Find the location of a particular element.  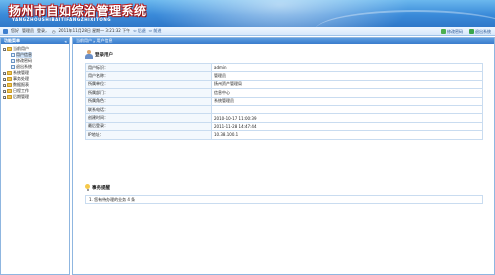

forward-label: 前进 is located at coordinates (157, 30).